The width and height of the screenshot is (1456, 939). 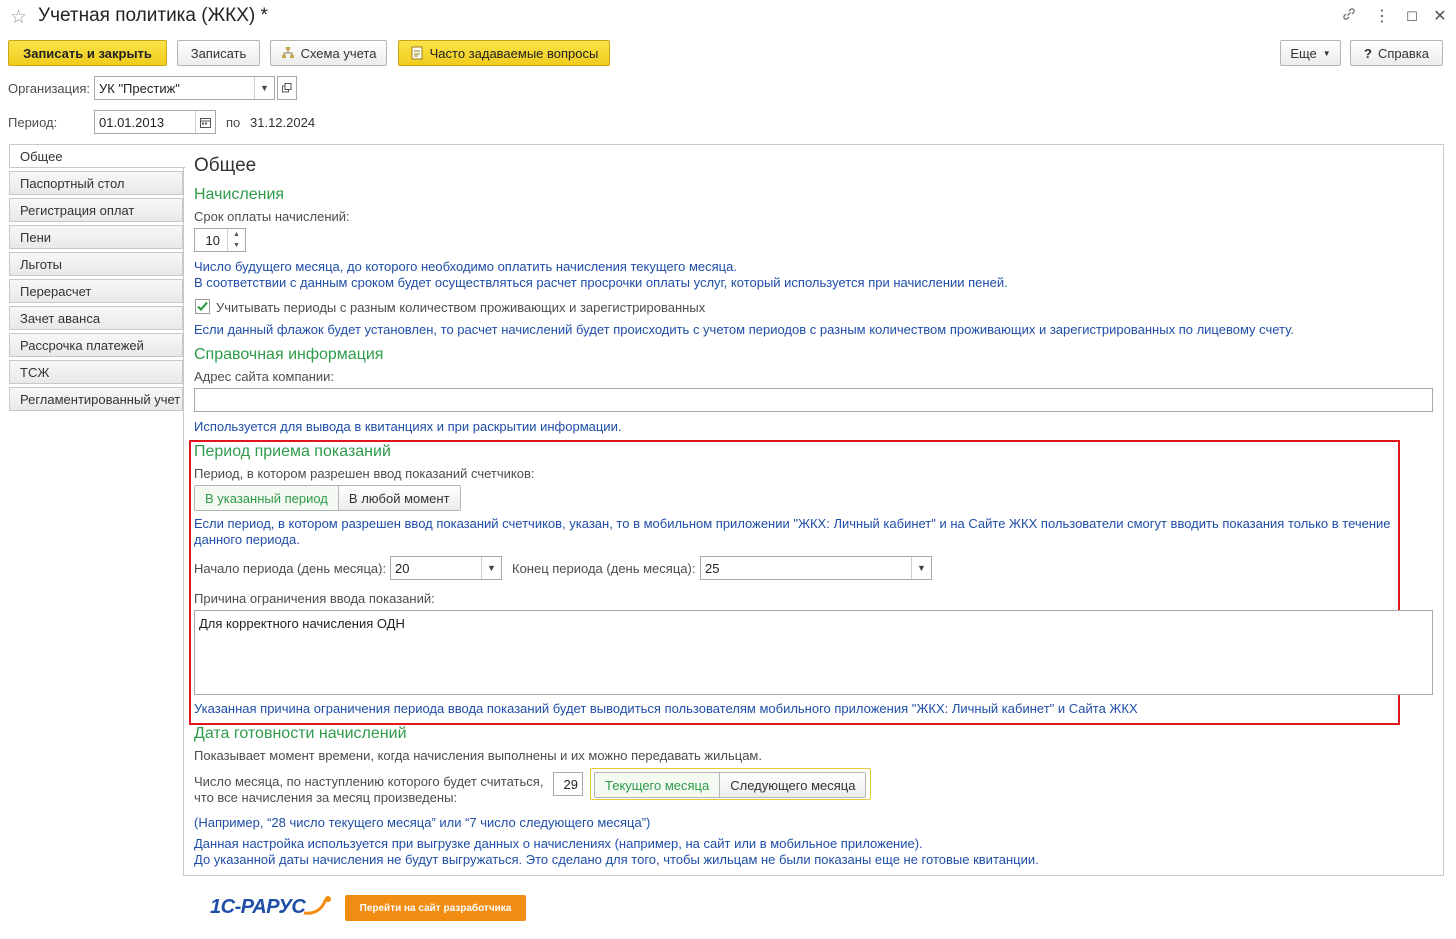 I want to click on period-to-value: 31.12.2024, so click(x=283, y=122).